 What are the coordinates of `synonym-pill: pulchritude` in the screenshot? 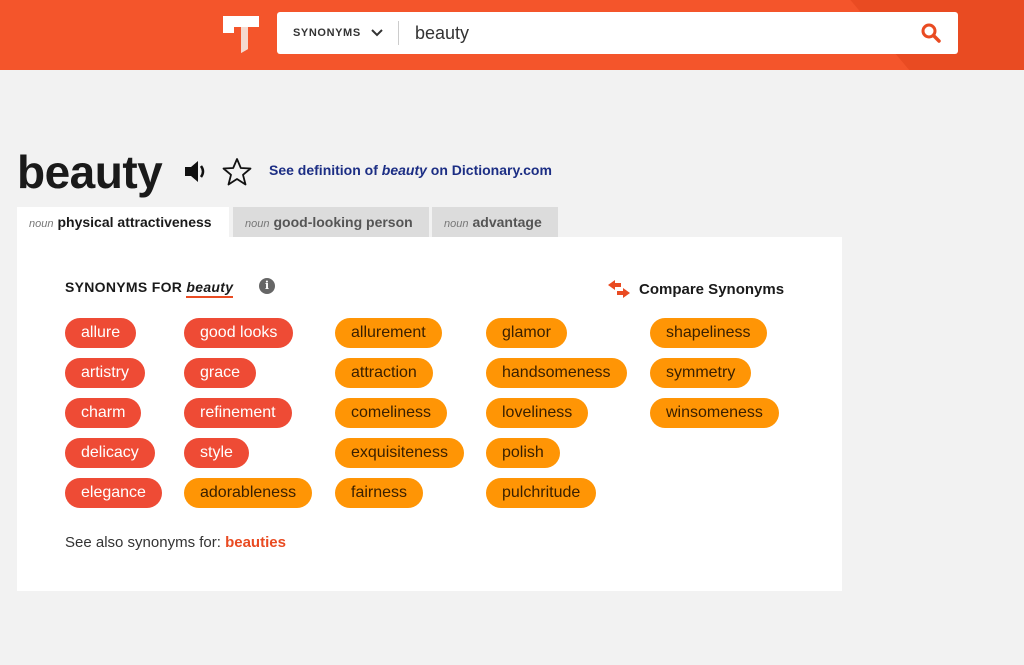 It's located at (541, 493).